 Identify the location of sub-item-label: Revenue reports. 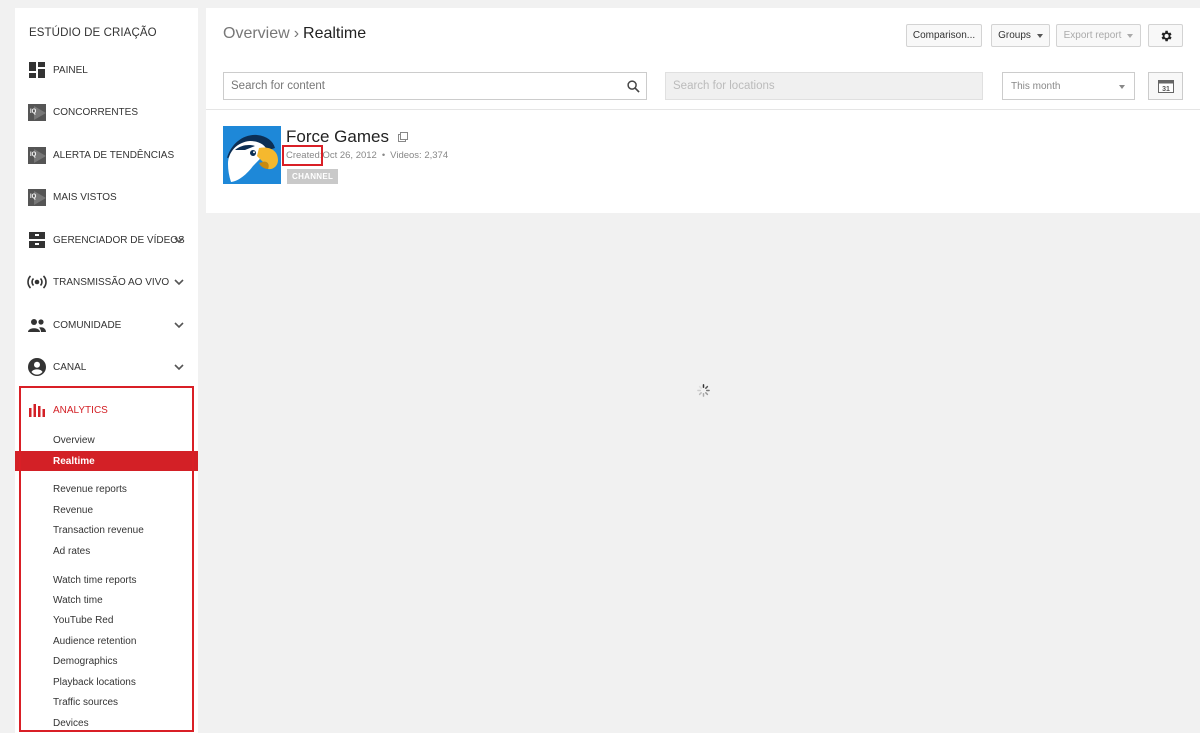
(90, 489).